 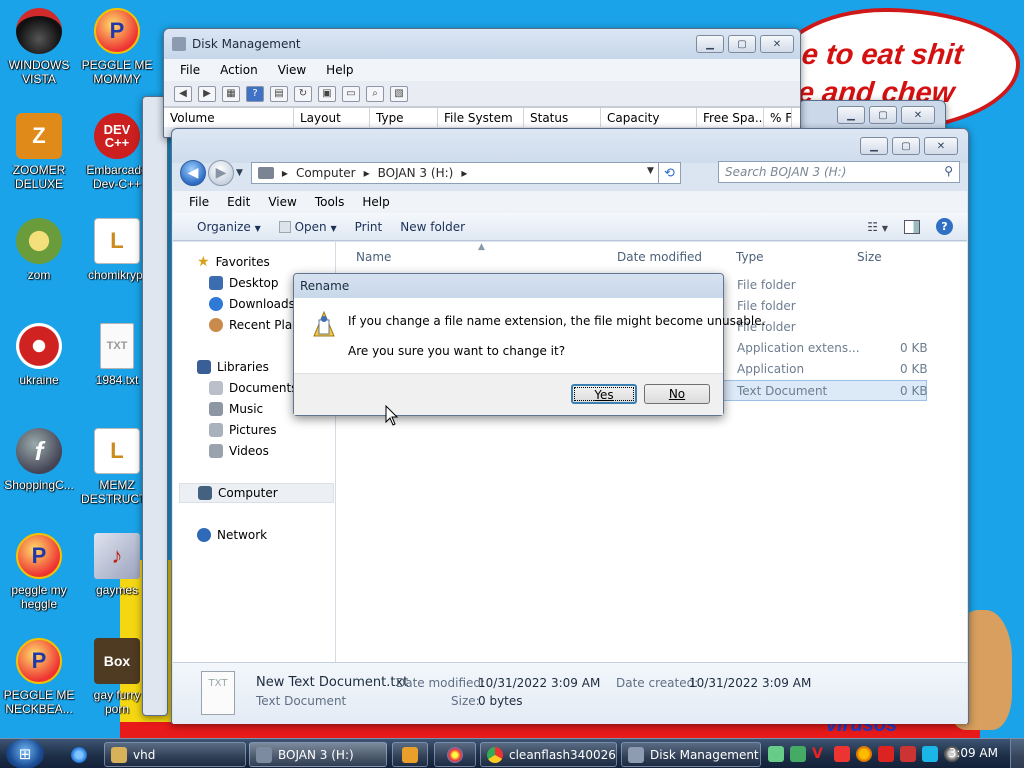 What do you see at coordinates (416, 173) in the screenshot?
I see `breadcrumb-drive: BOJAN 3 (H:)` at bounding box center [416, 173].